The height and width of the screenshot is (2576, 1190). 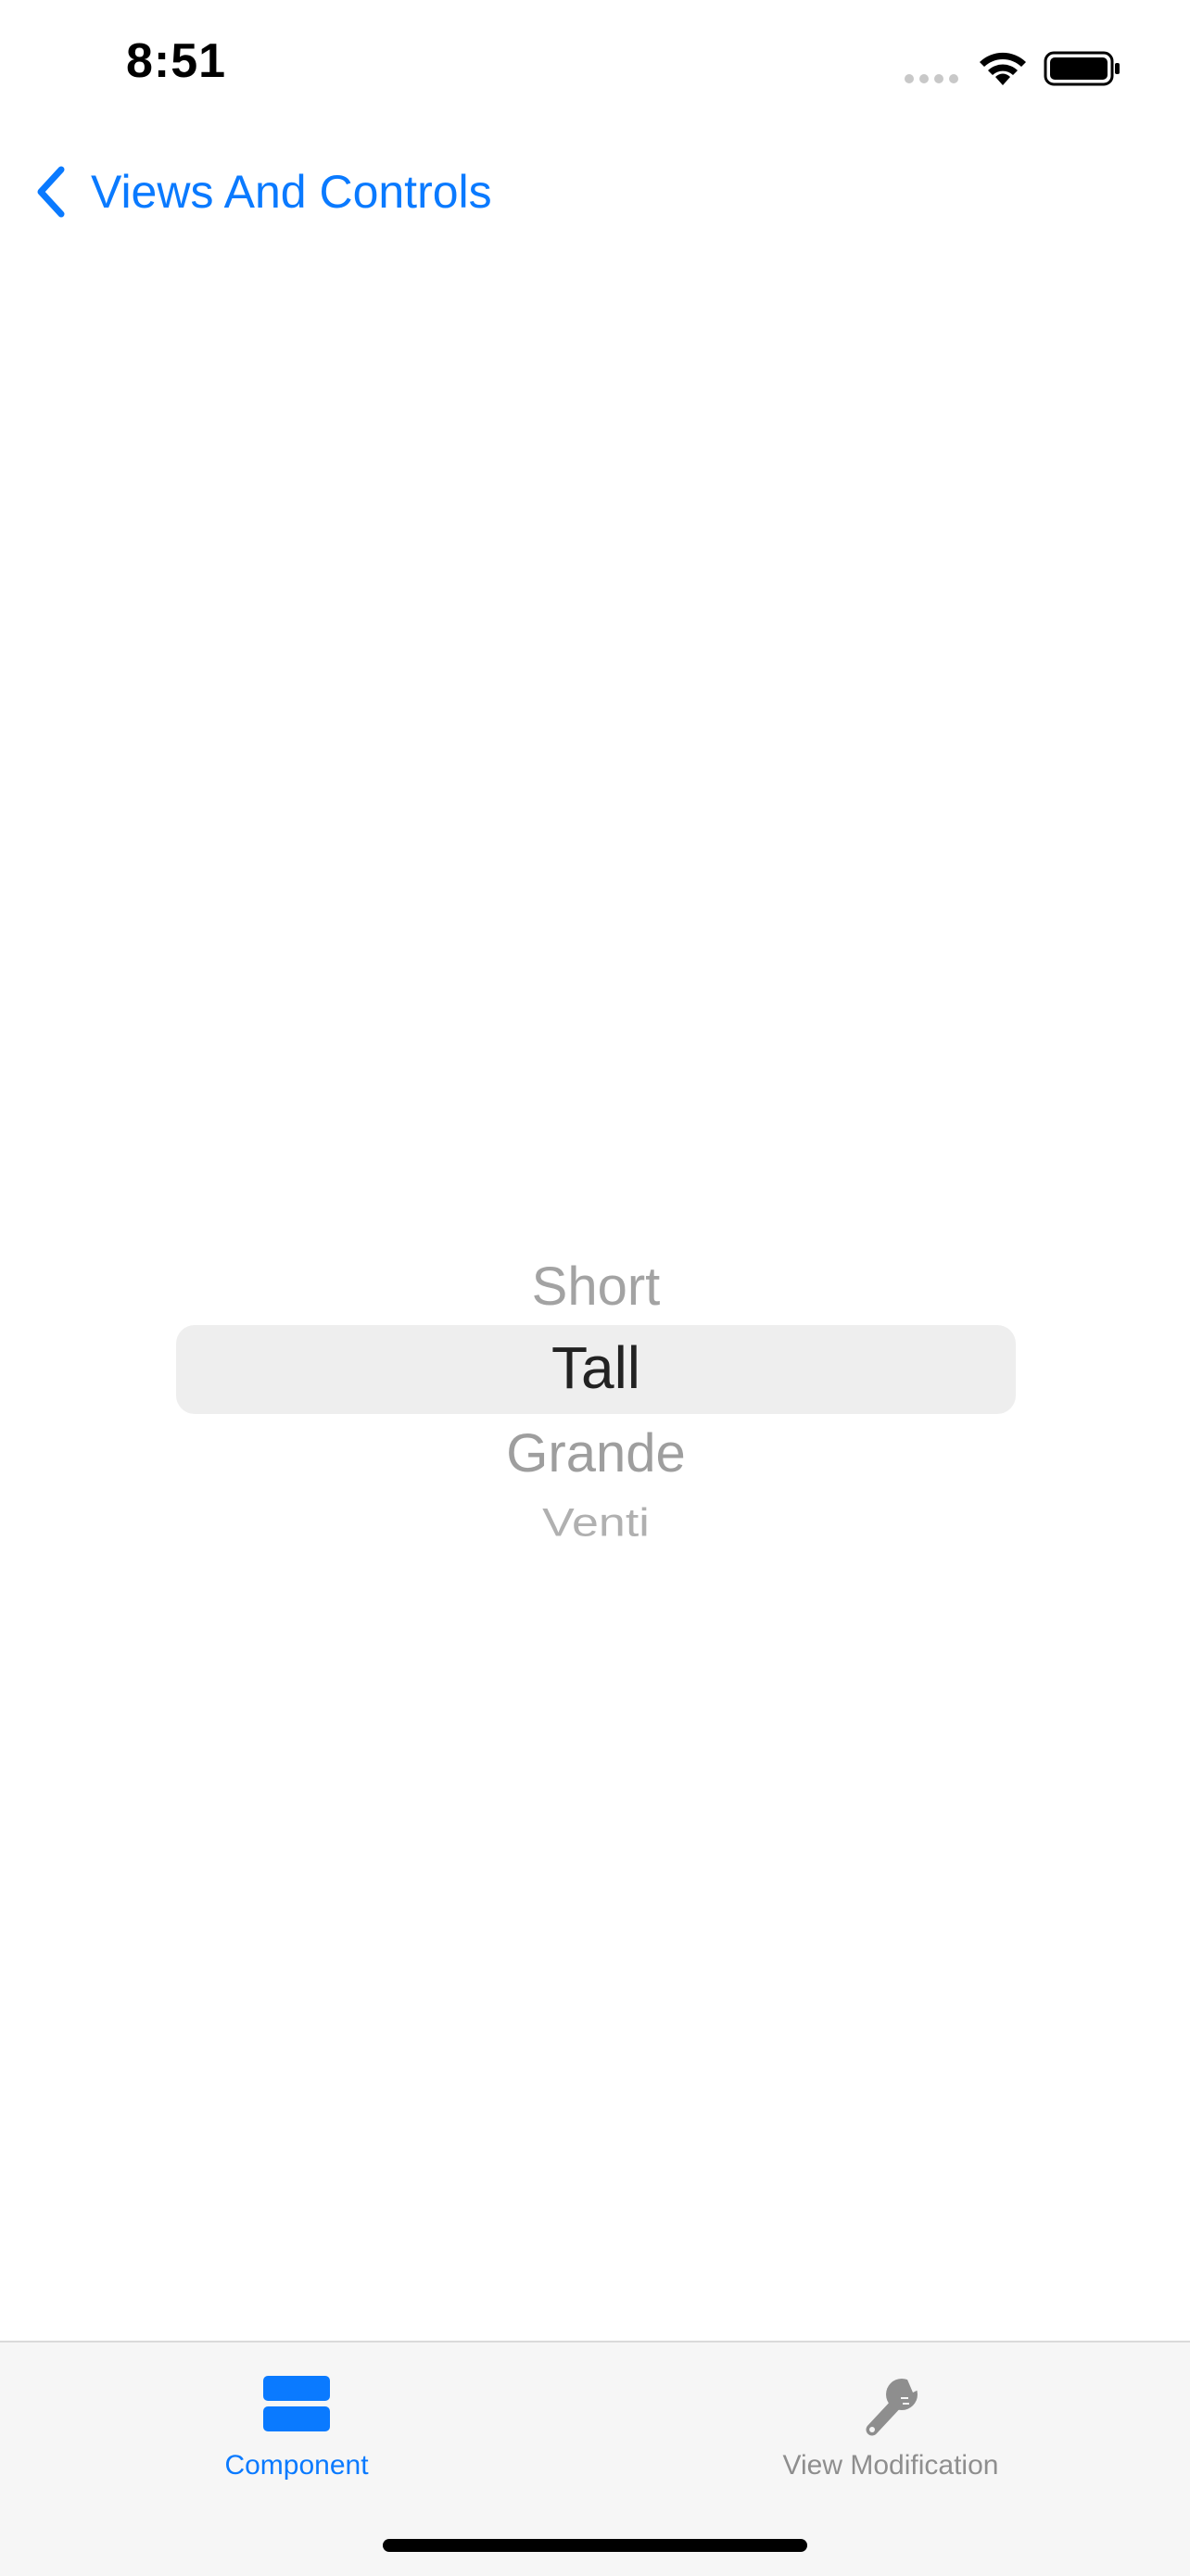 What do you see at coordinates (596, 1523) in the screenshot?
I see `picker-option-venti: Venti` at bounding box center [596, 1523].